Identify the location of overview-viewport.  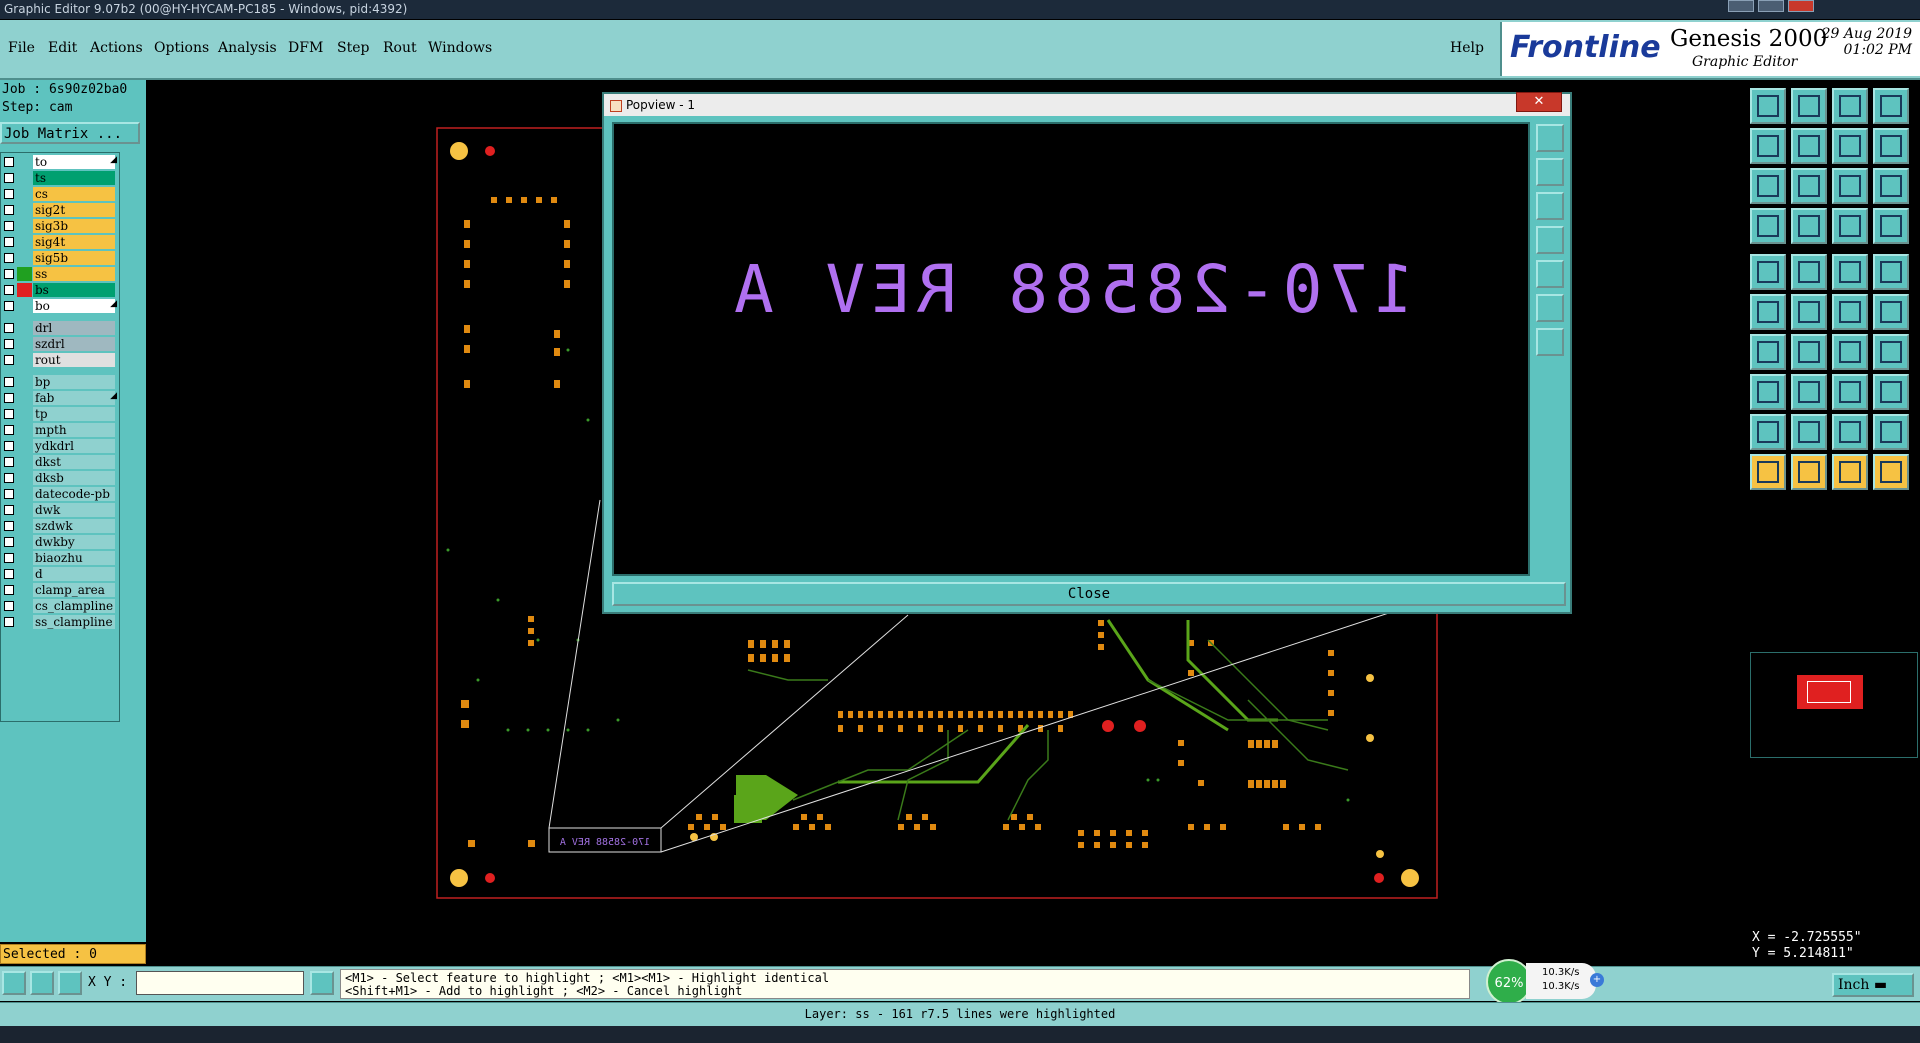
(1829, 692).